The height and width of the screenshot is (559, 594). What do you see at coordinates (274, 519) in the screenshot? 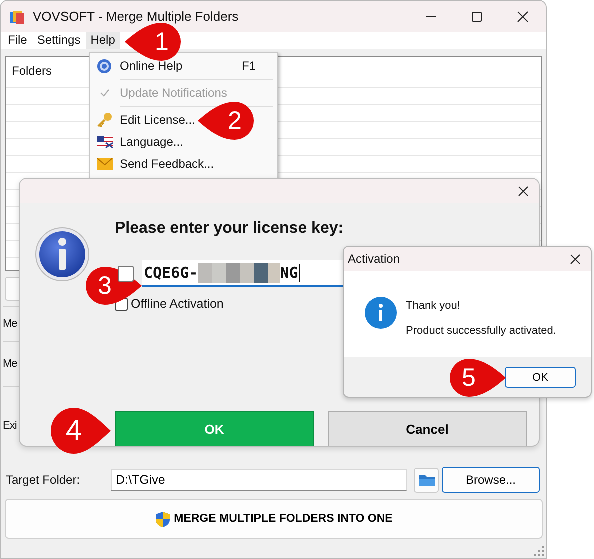
I see `merge-button: MERGE MULTIPLE FOLDERS INTO ONE` at bounding box center [274, 519].